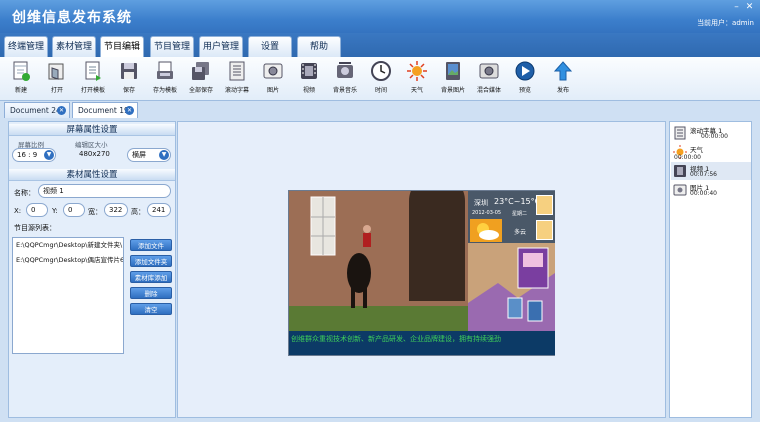  What do you see at coordinates (122, 46) in the screenshot?
I see `tab-program-editing: 节目编辑` at bounding box center [122, 46].